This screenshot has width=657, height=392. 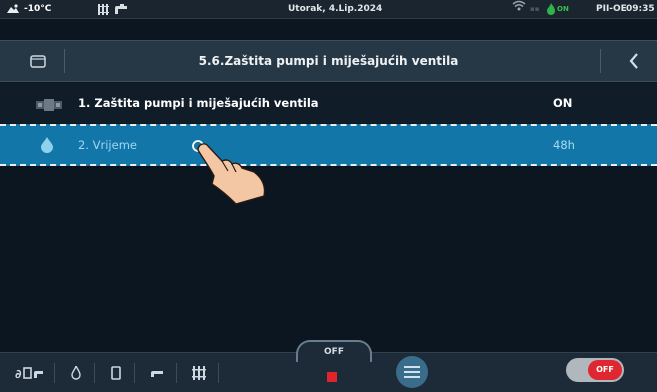 I want to click on menu-button, so click(x=412, y=372).